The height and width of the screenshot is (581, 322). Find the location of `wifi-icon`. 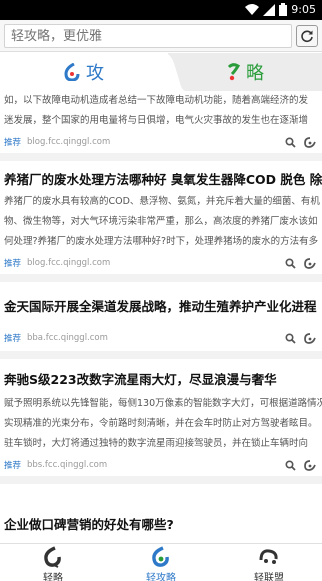

wifi-icon is located at coordinates (252, 9).